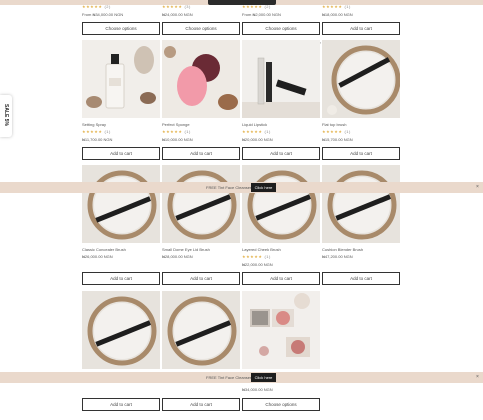 This screenshot has width=483, height=420. I want to click on product-image-setting-spray, so click(121, 79).